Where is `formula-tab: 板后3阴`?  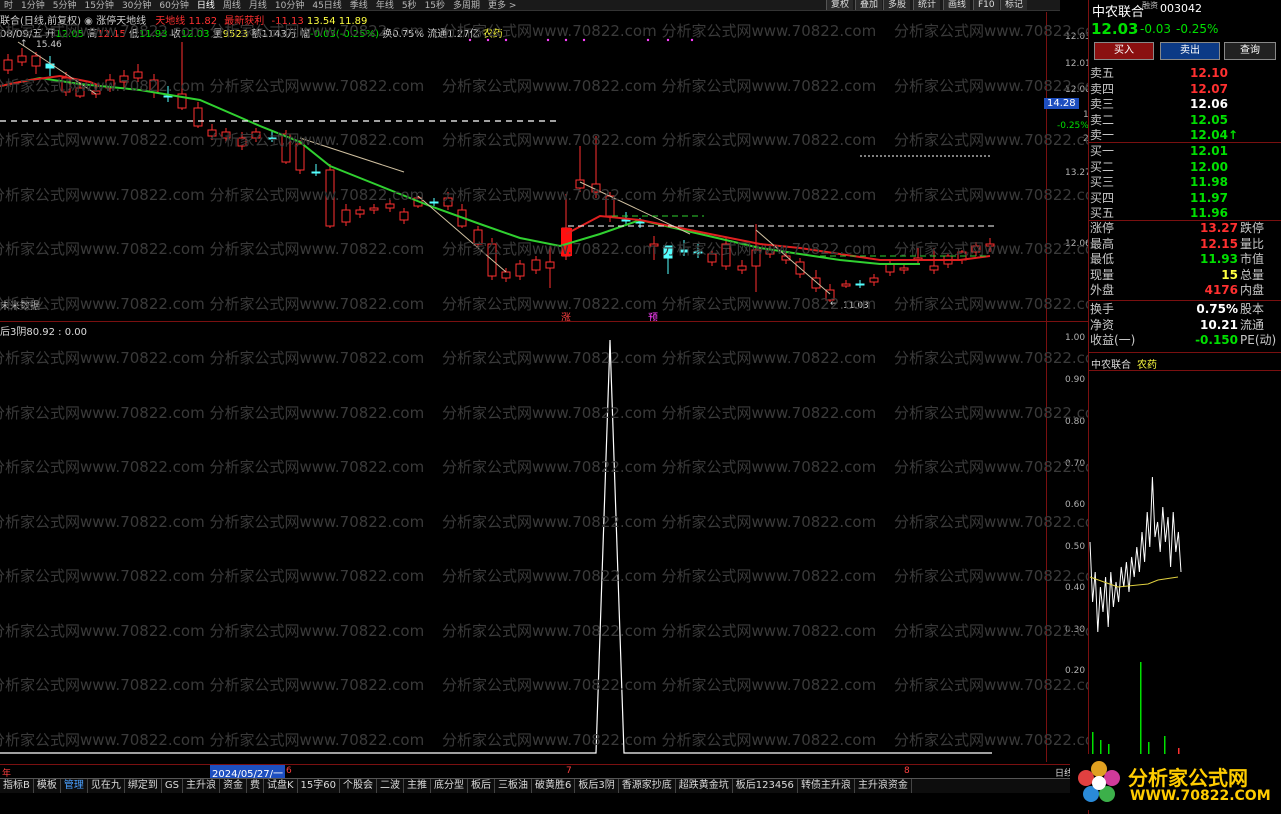
formula-tab: 板后3阴 is located at coordinates (597, 786).